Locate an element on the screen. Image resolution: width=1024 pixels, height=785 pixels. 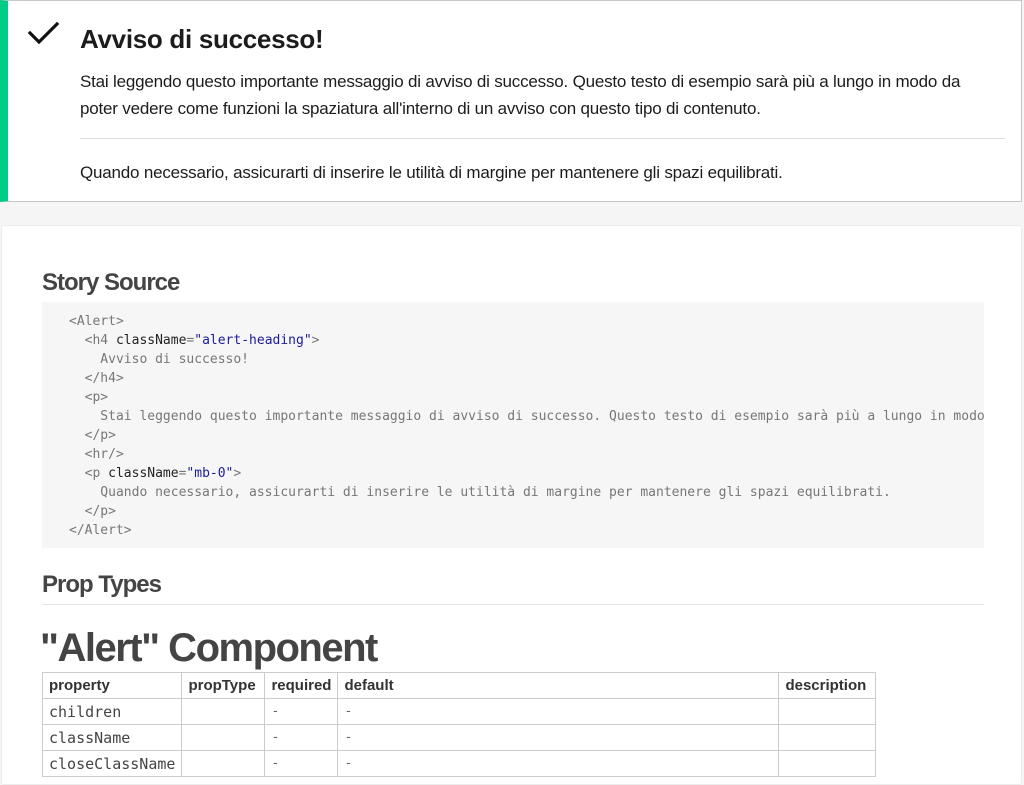
check-icon is located at coordinates (43, 33).